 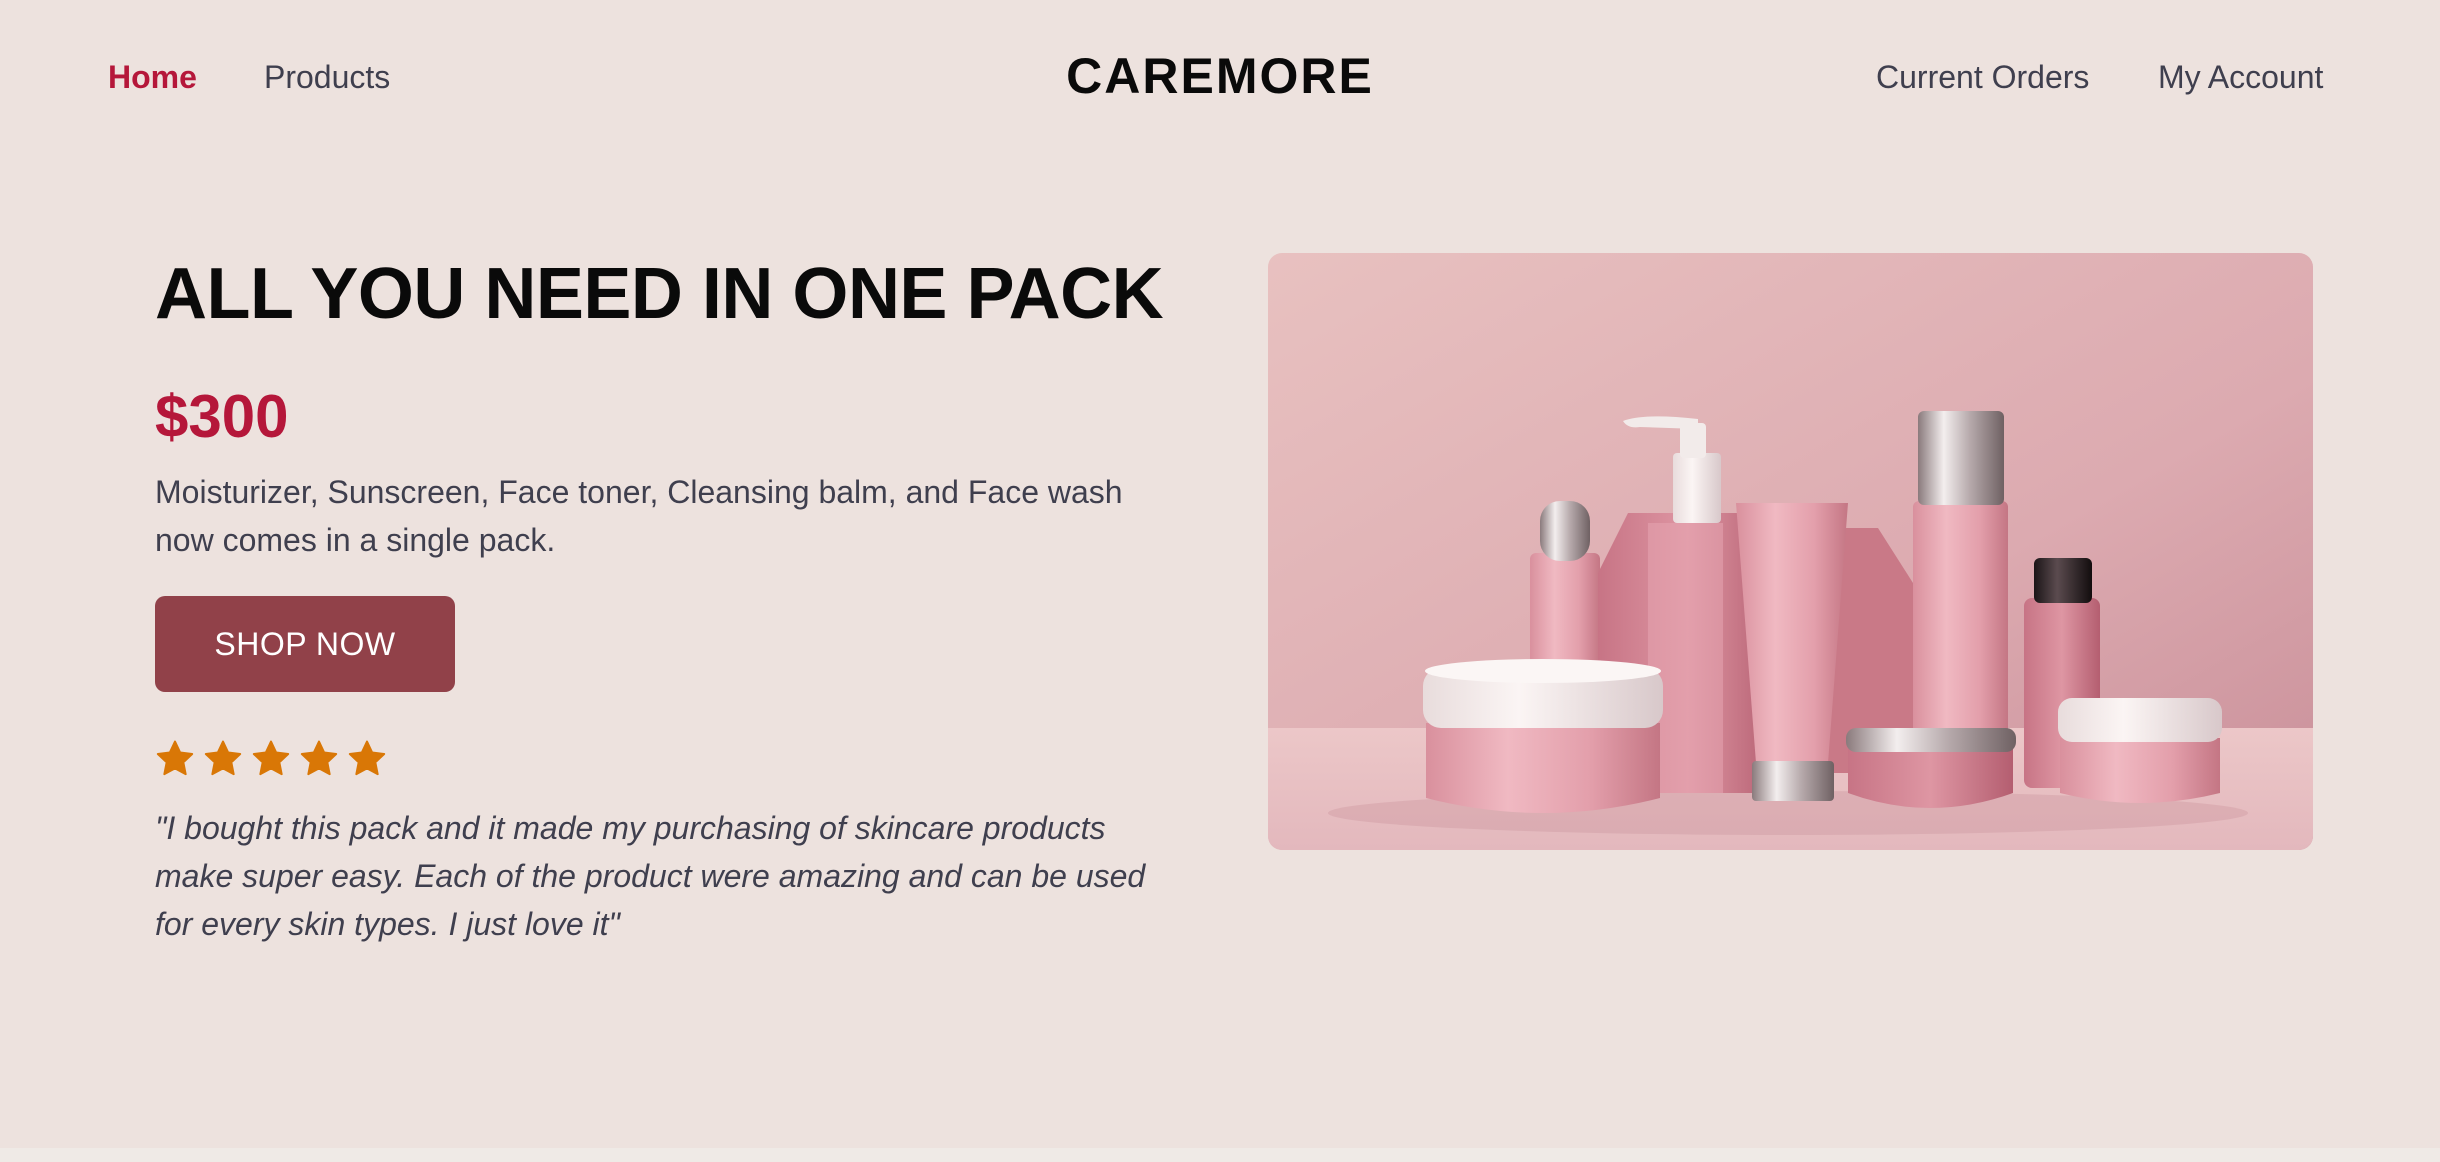 What do you see at coordinates (222, 416) in the screenshot?
I see `product-price: $300` at bounding box center [222, 416].